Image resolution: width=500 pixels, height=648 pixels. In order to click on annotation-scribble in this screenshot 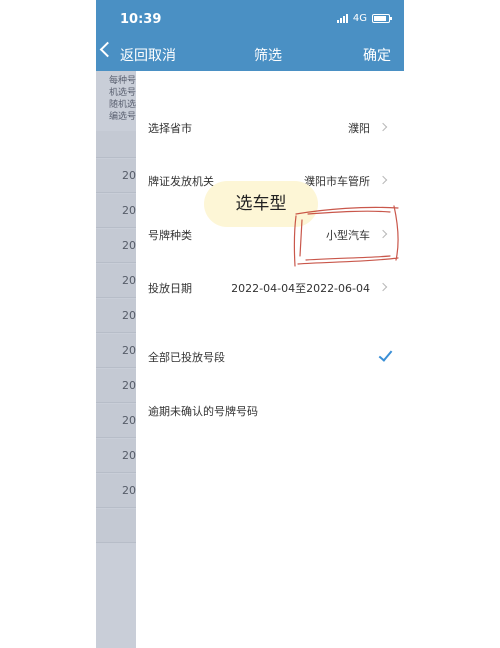, I will do `click(346, 236)`.